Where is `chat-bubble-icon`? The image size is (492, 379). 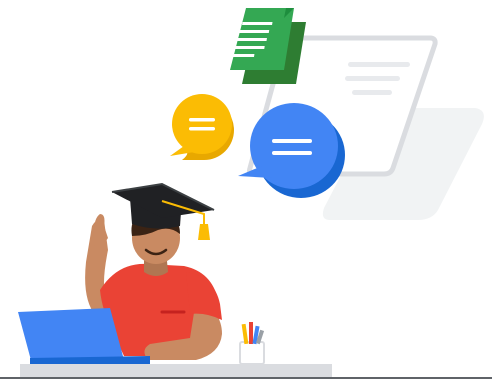 chat-bubble-icon is located at coordinates (202, 127).